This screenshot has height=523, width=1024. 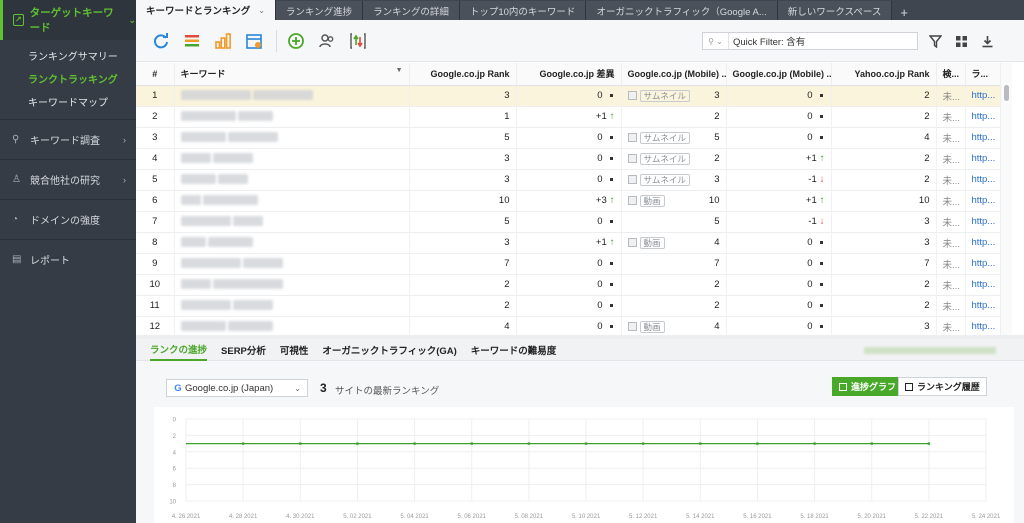 I want to click on sidebar-head-target-keywords: ↗ ターゲットキーワード ⌄, so click(x=68, y=20).